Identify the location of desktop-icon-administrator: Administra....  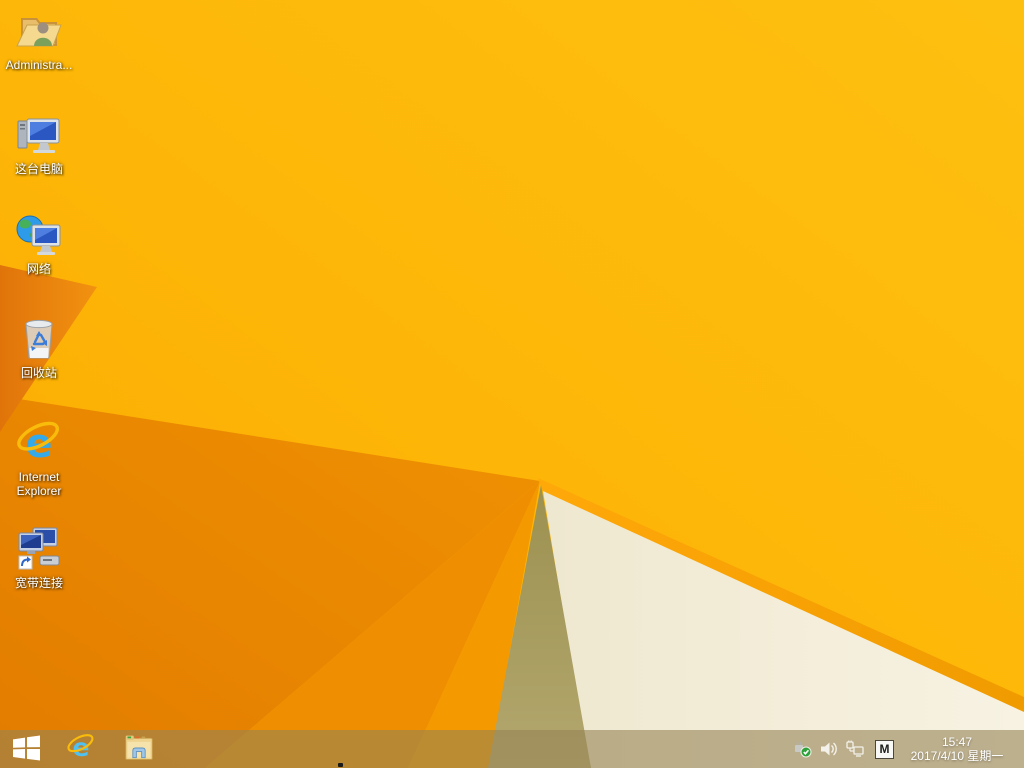
(39, 39).